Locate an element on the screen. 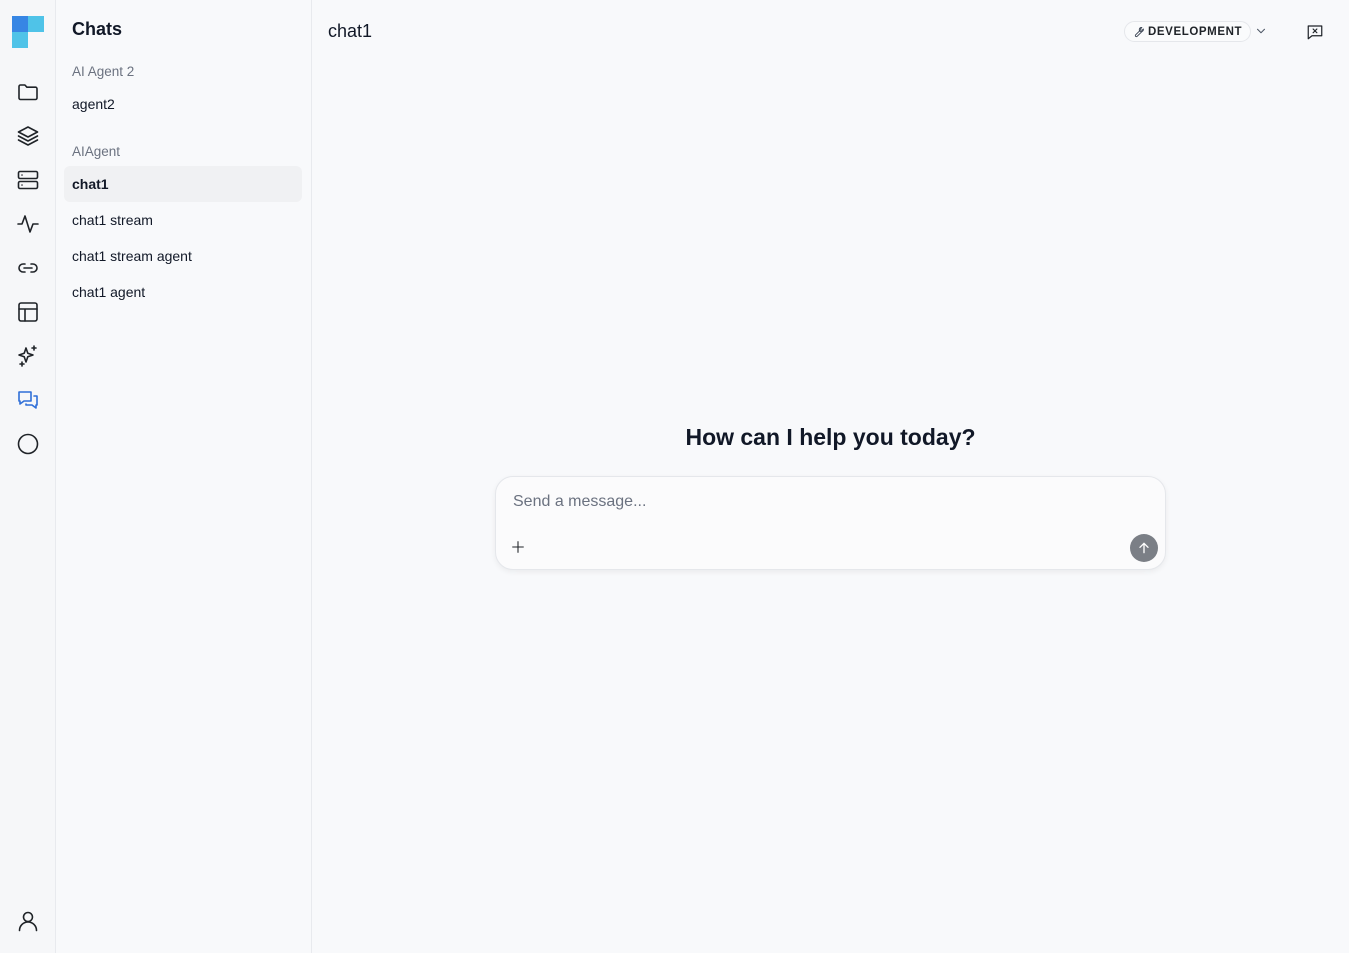 The width and height of the screenshot is (1349, 953). app-rail is located at coordinates (28, 476).